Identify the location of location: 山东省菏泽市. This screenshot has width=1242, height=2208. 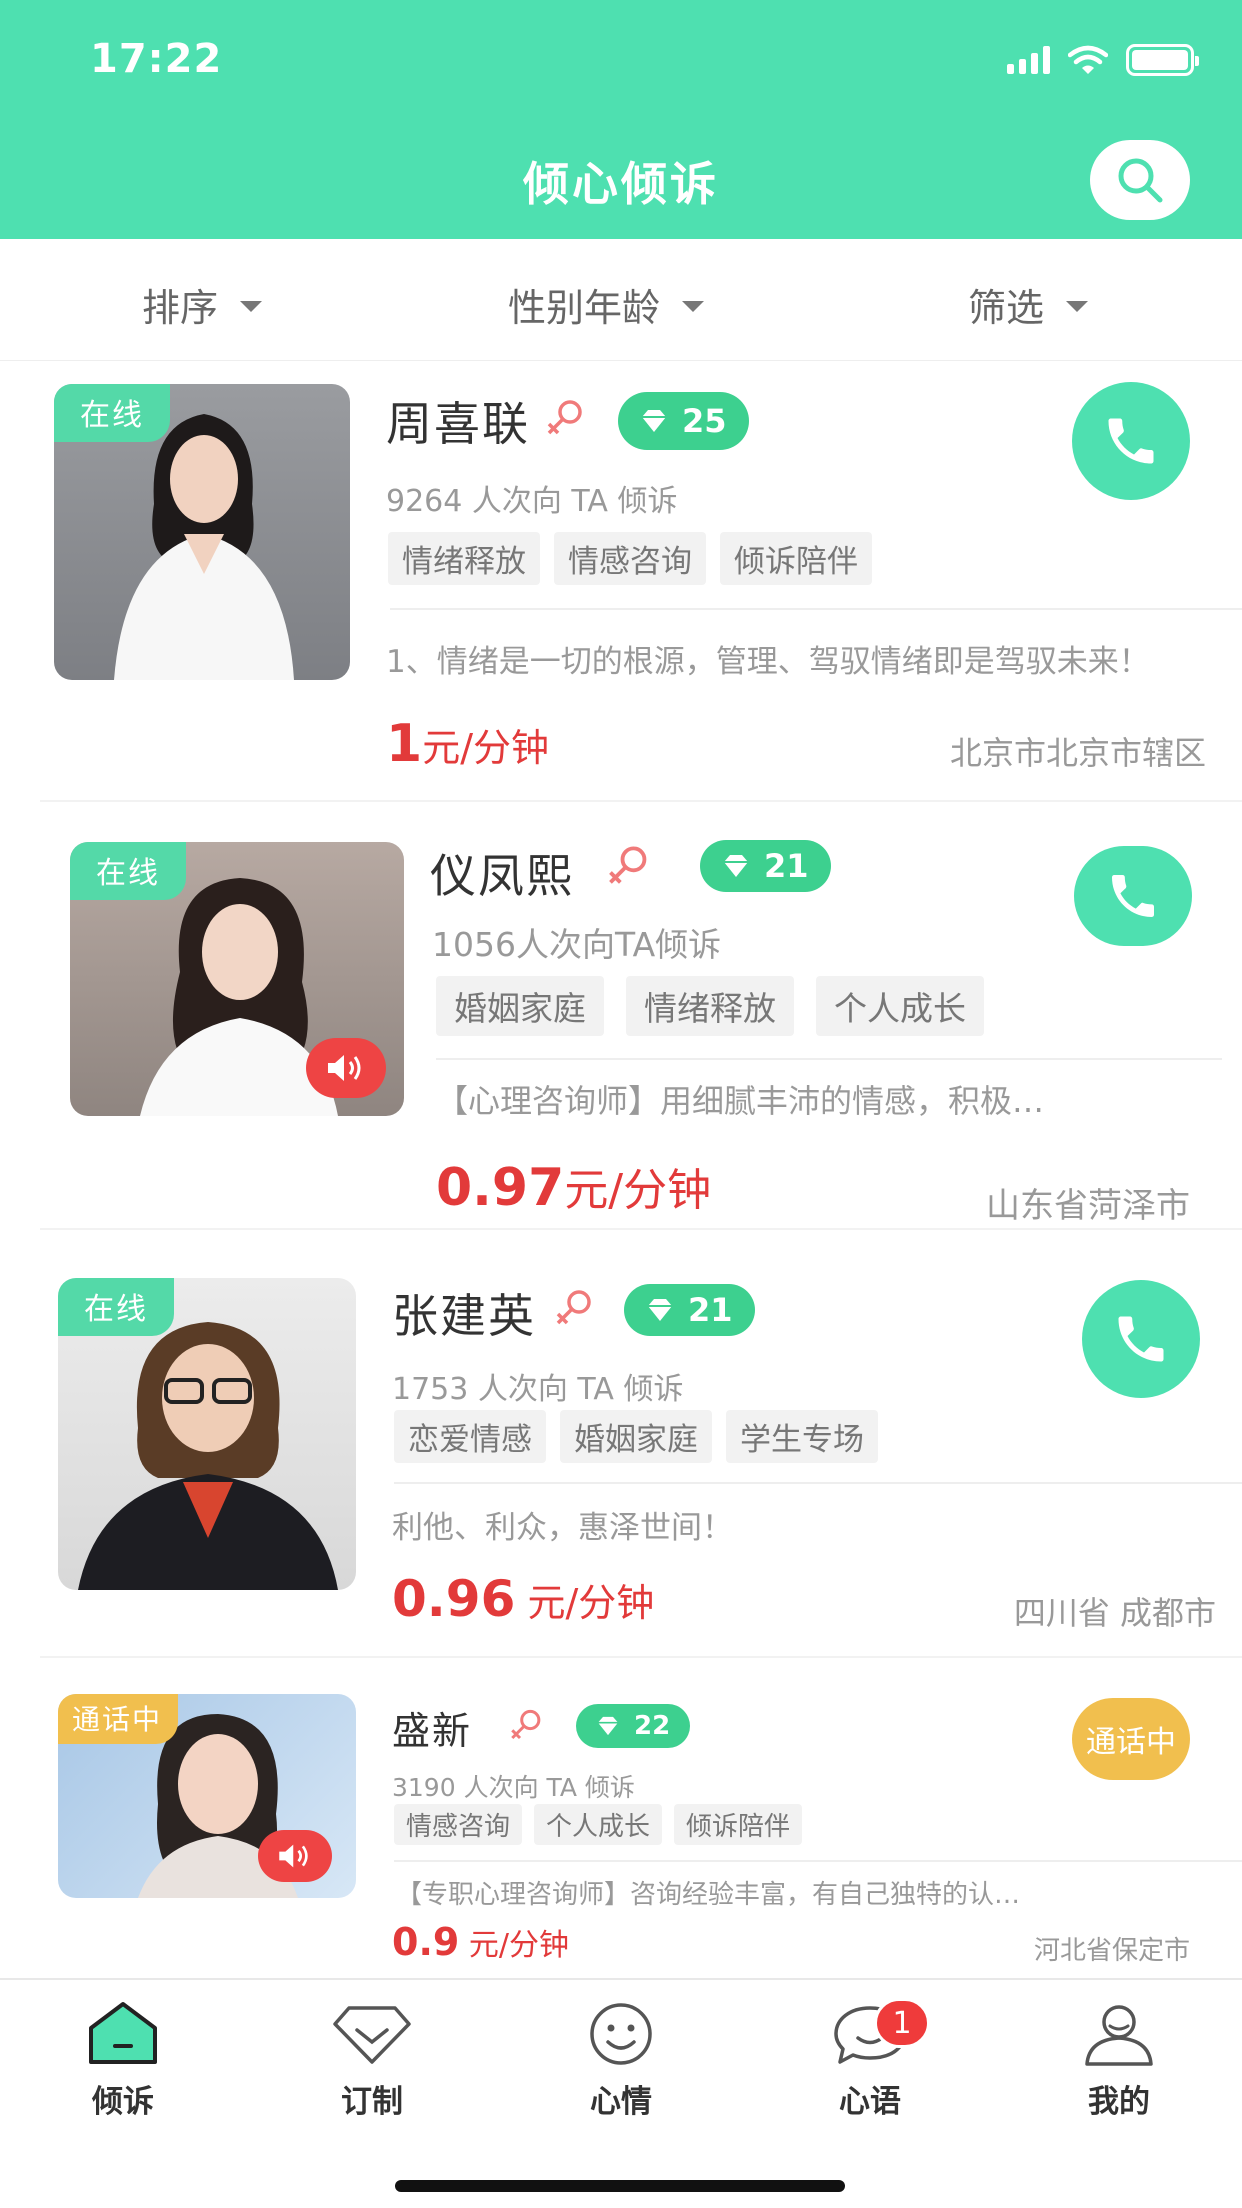
(1088, 1206).